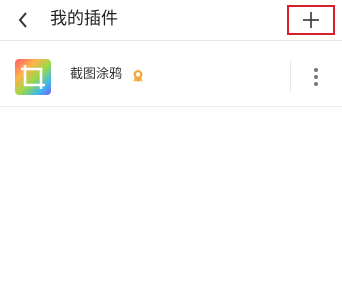 The image size is (342, 300). Describe the element at coordinates (171, 20) in the screenshot. I see `top-bar: 我的插件` at that location.